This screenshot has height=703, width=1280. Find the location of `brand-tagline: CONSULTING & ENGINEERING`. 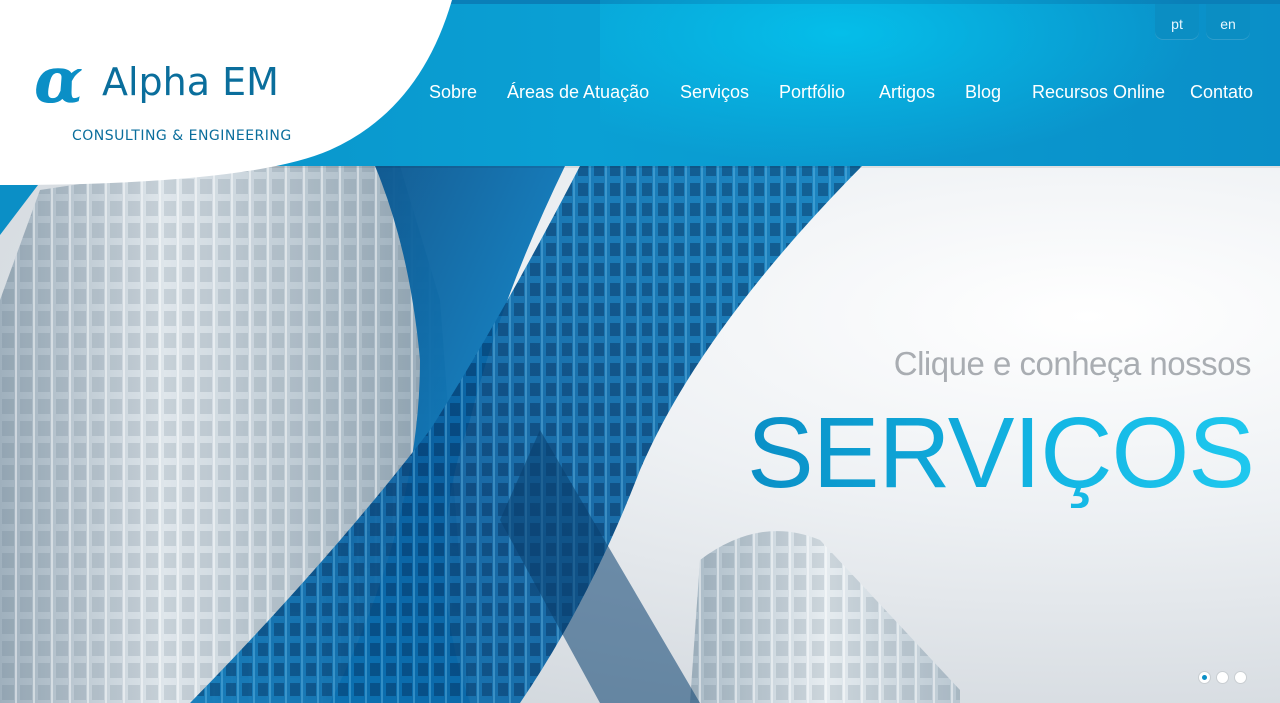

brand-tagline: CONSULTING & ENGINEERING is located at coordinates (182, 136).